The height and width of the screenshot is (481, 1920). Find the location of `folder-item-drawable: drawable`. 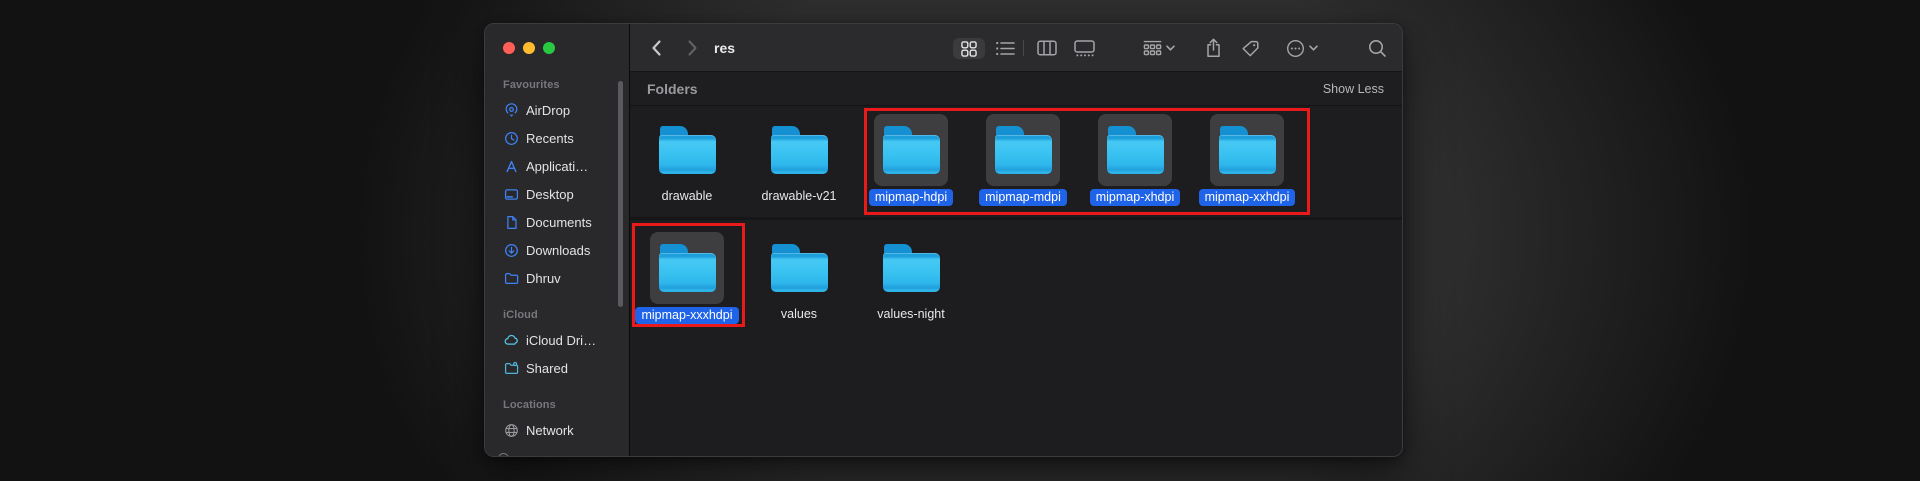

folder-item-drawable: drawable is located at coordinates (687, 158).